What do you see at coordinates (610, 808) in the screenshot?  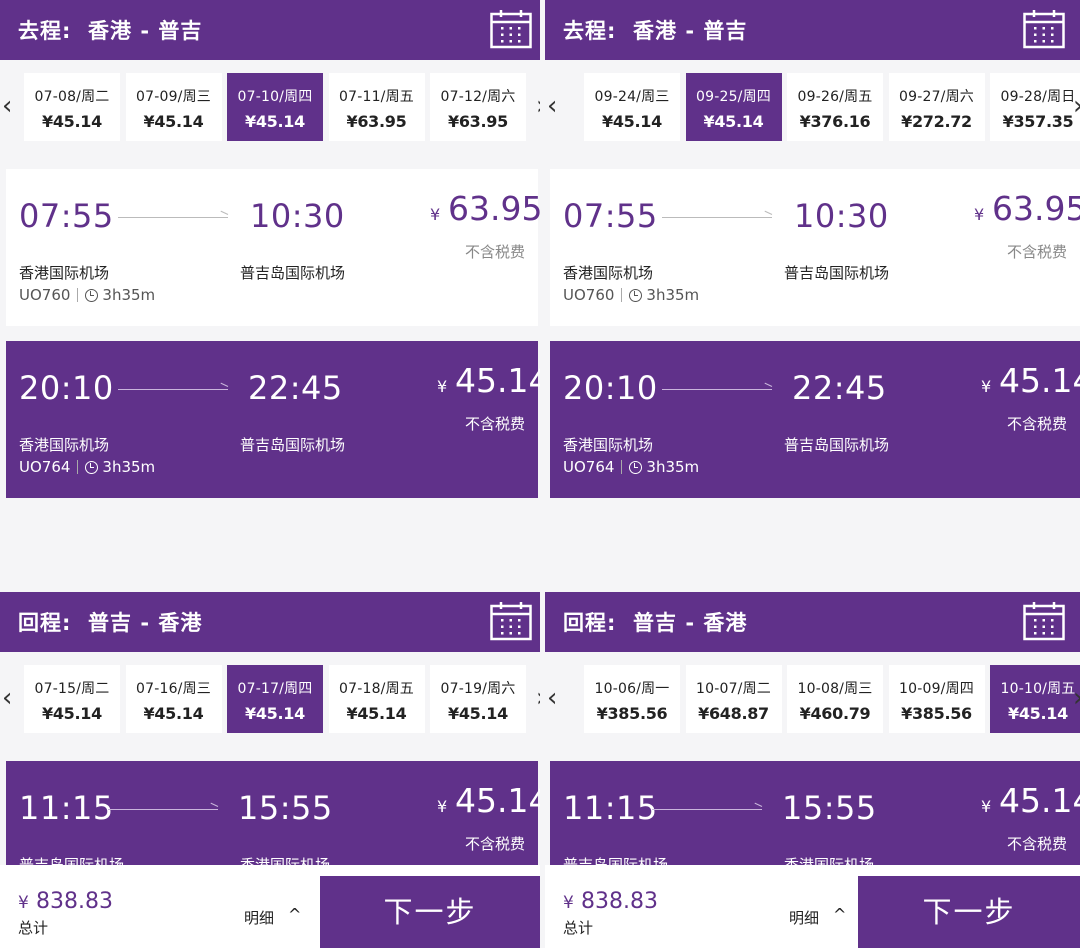 I see `departure-time: 11:15` at bounding box center [610, 808].